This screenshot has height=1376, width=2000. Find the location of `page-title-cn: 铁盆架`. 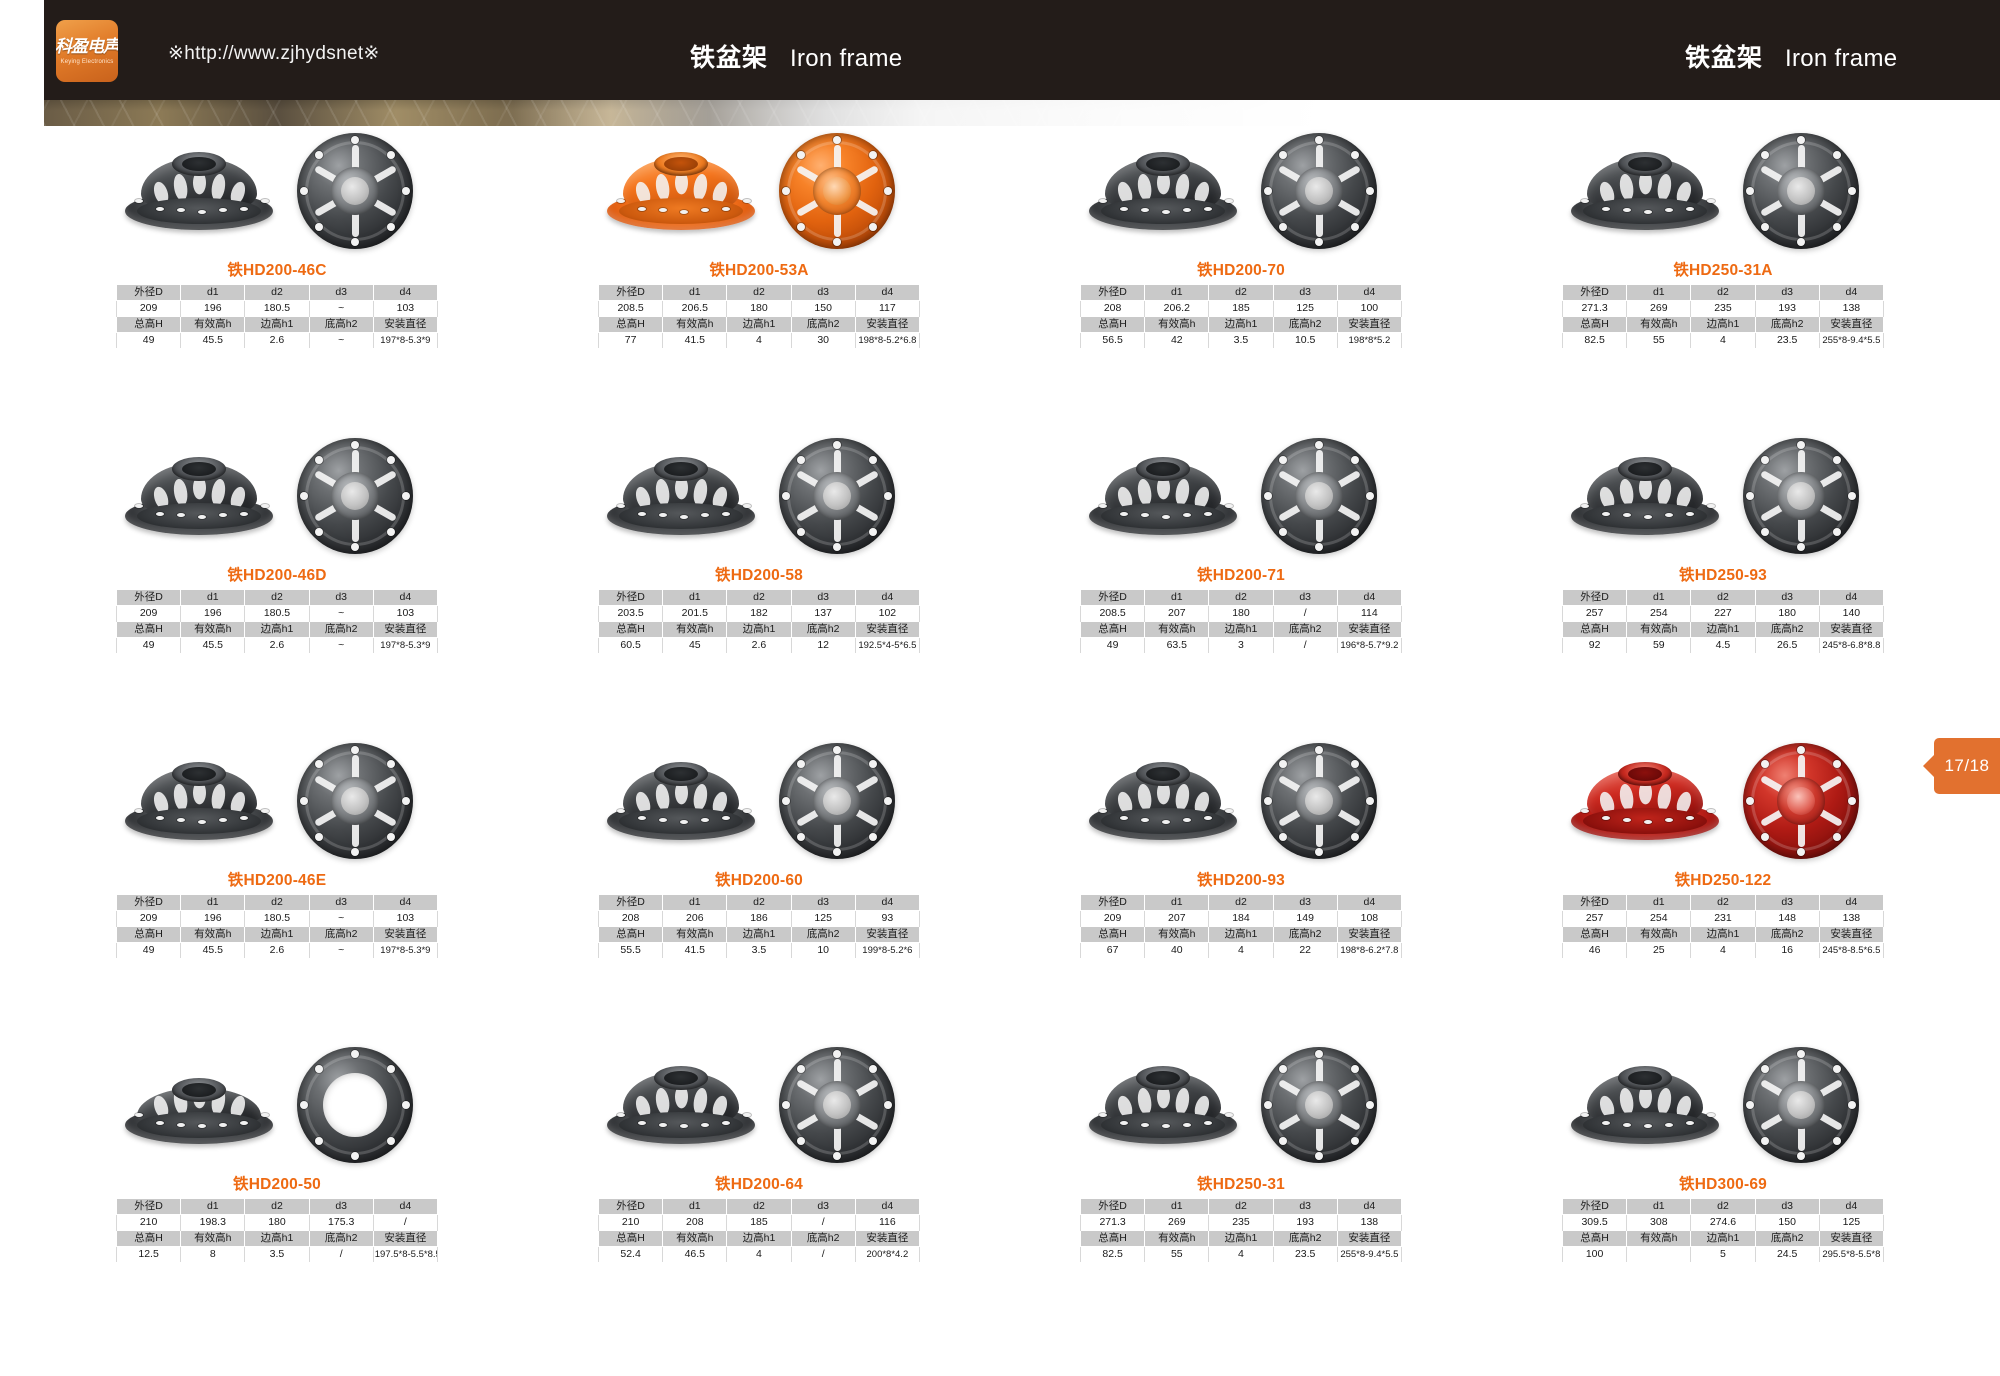

page-title-cn: 铁盆架 is located at coordinates (729, 58).